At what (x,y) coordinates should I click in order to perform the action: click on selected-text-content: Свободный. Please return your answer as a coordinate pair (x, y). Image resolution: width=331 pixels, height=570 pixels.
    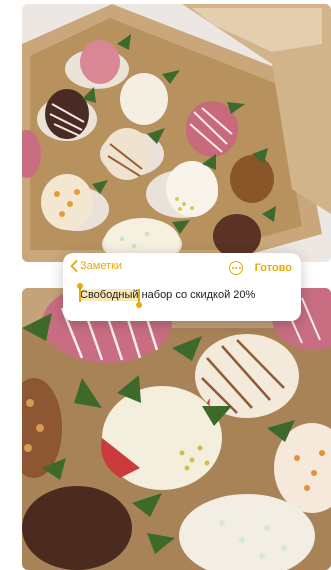
    Looking at the image, I should click on (109, 295).